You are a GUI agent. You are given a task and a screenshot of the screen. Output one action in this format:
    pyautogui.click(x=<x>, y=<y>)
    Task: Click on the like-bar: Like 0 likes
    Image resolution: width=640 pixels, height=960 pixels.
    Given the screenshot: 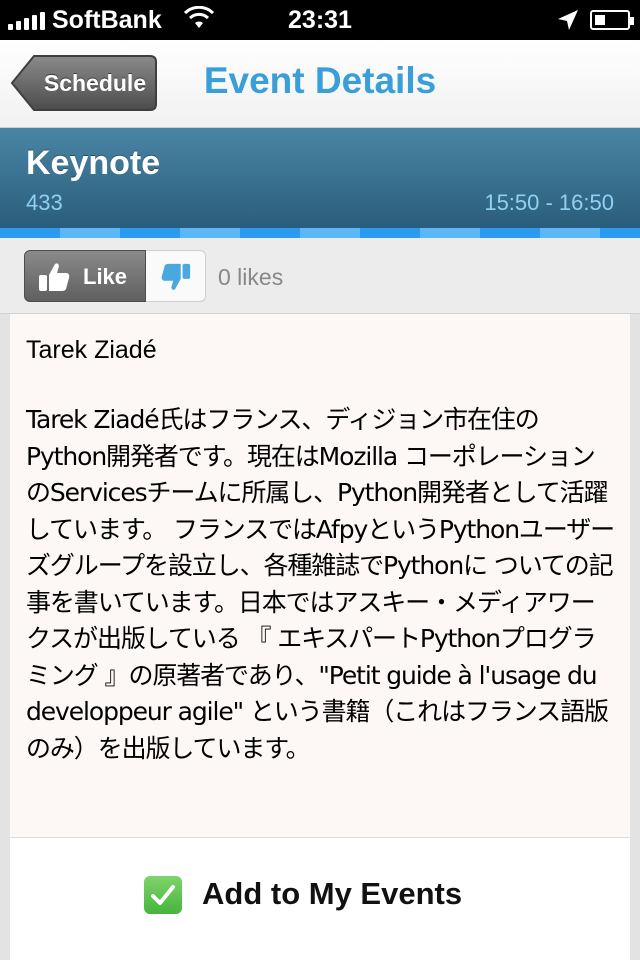 What is the action you would take?
    pyautogui.click(x=320, y=276)
    